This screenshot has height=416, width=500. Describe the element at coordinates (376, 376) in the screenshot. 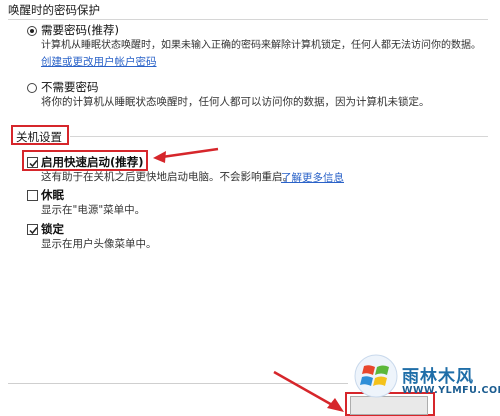

I see `windows-logo-icon` at that location.